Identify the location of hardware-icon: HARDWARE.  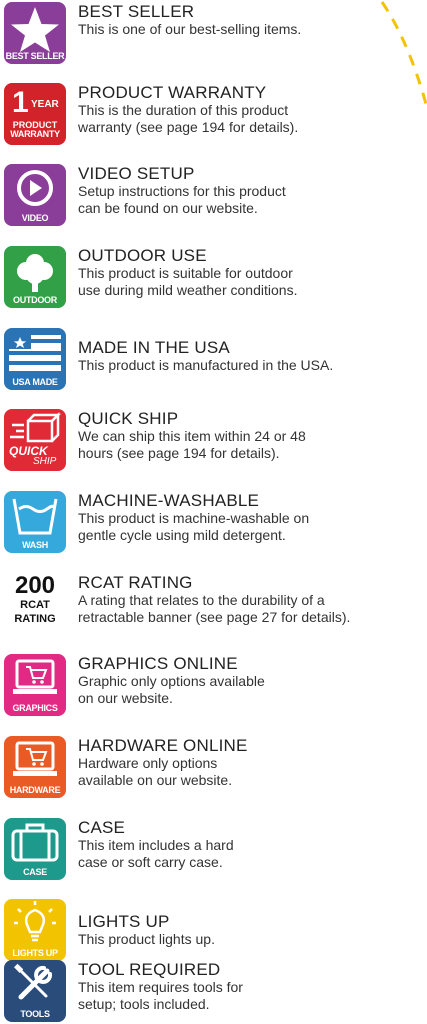
(35, 767).